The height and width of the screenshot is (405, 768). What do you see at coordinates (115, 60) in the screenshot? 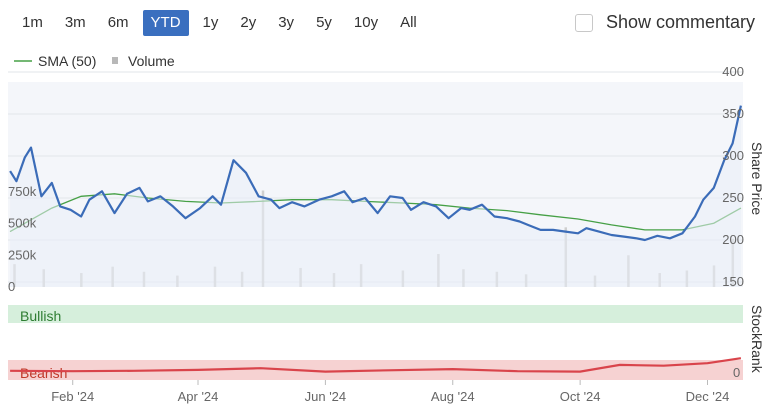
I see `volume-legend-swatch` at bounding box center [115, 60].